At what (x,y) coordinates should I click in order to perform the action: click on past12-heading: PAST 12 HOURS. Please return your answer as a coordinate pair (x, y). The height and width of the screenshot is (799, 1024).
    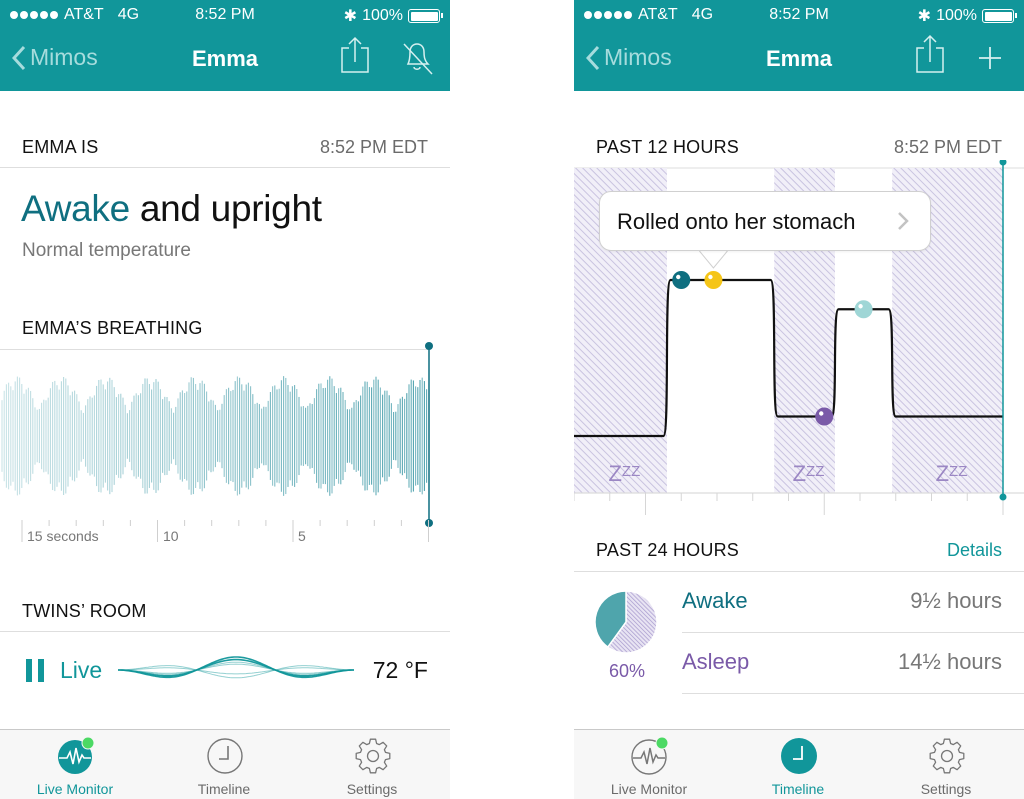
    Looking at the image, I should click on (667, 147).